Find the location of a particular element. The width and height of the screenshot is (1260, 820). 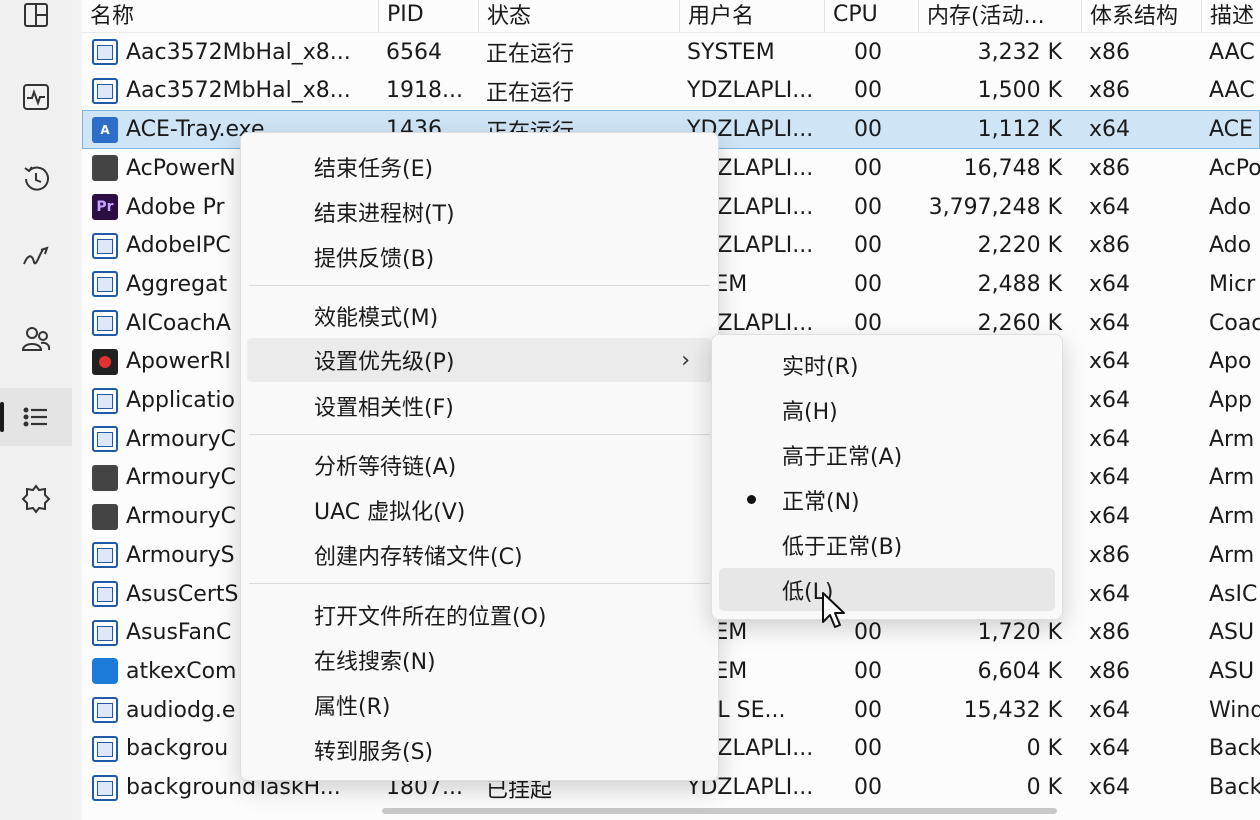

cell-mem: 1,112 K is located at coordinates (1019, 130).